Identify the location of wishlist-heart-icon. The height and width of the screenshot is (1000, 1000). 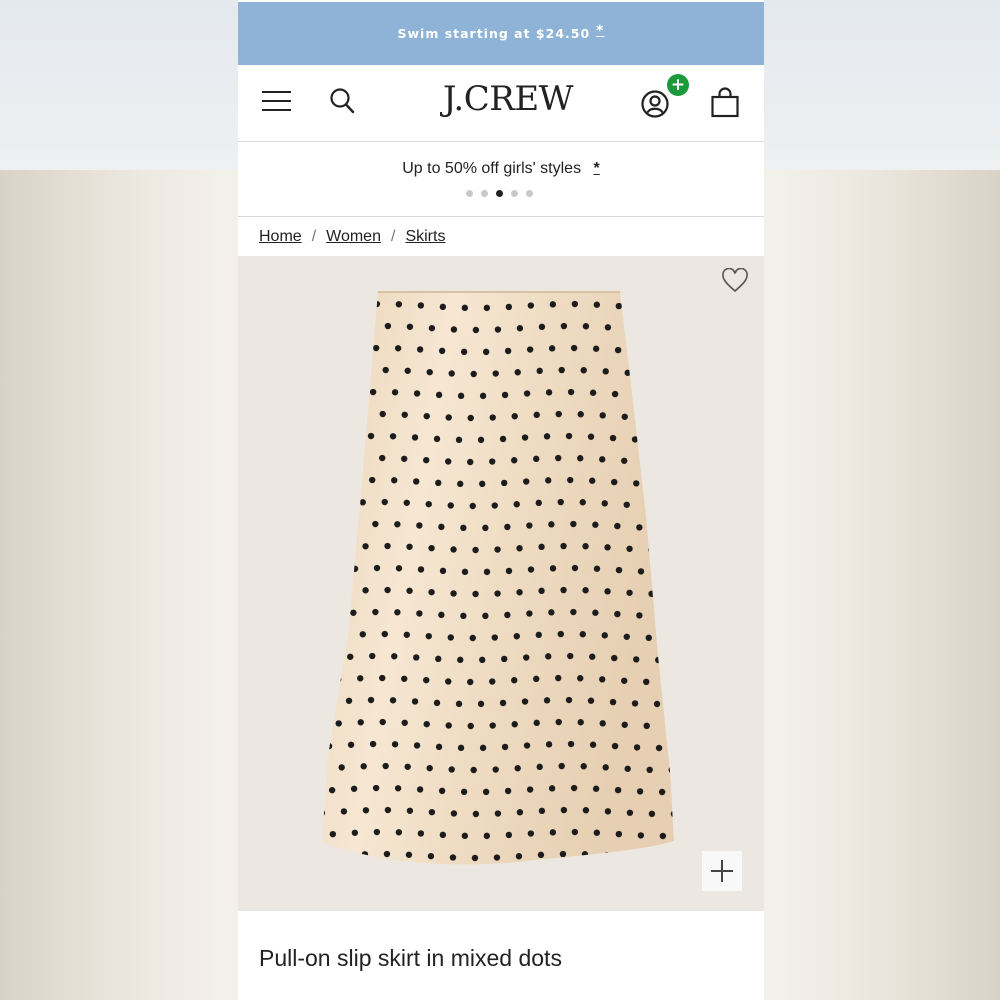
(735, 280).